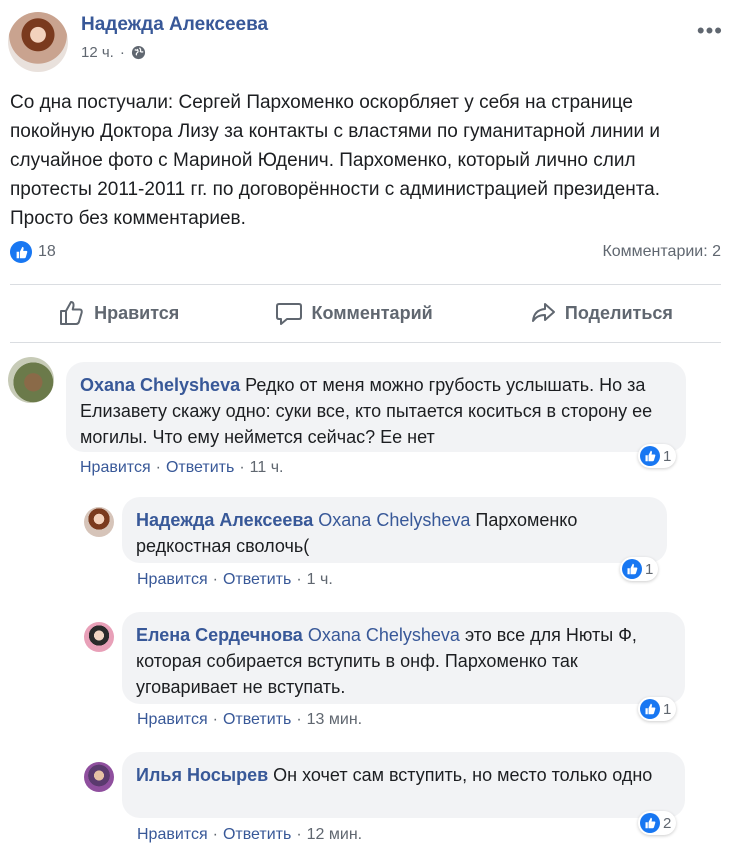  Describe the element at coordinates (661, 252) in the screenshot. I see `comments-count: Комментарии: 2` at that location.